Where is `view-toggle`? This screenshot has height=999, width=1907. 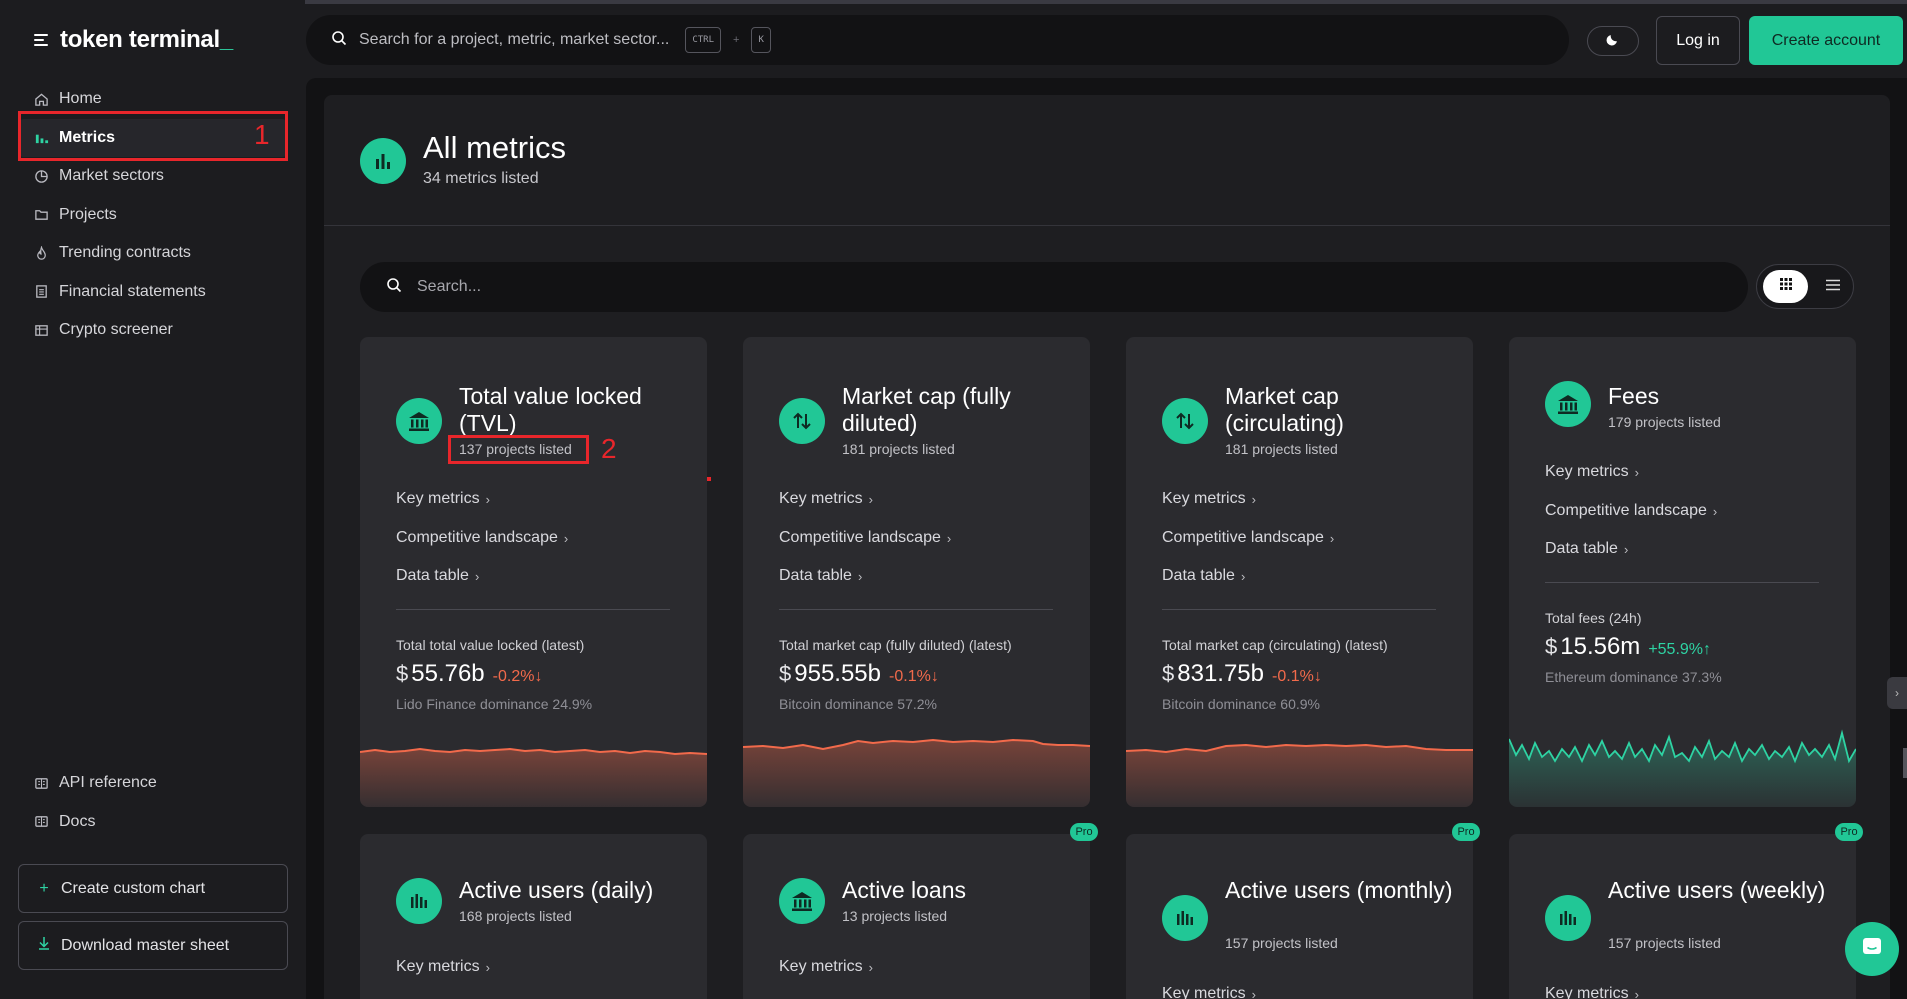
view-toggle is located at coordinates (1805, 286).